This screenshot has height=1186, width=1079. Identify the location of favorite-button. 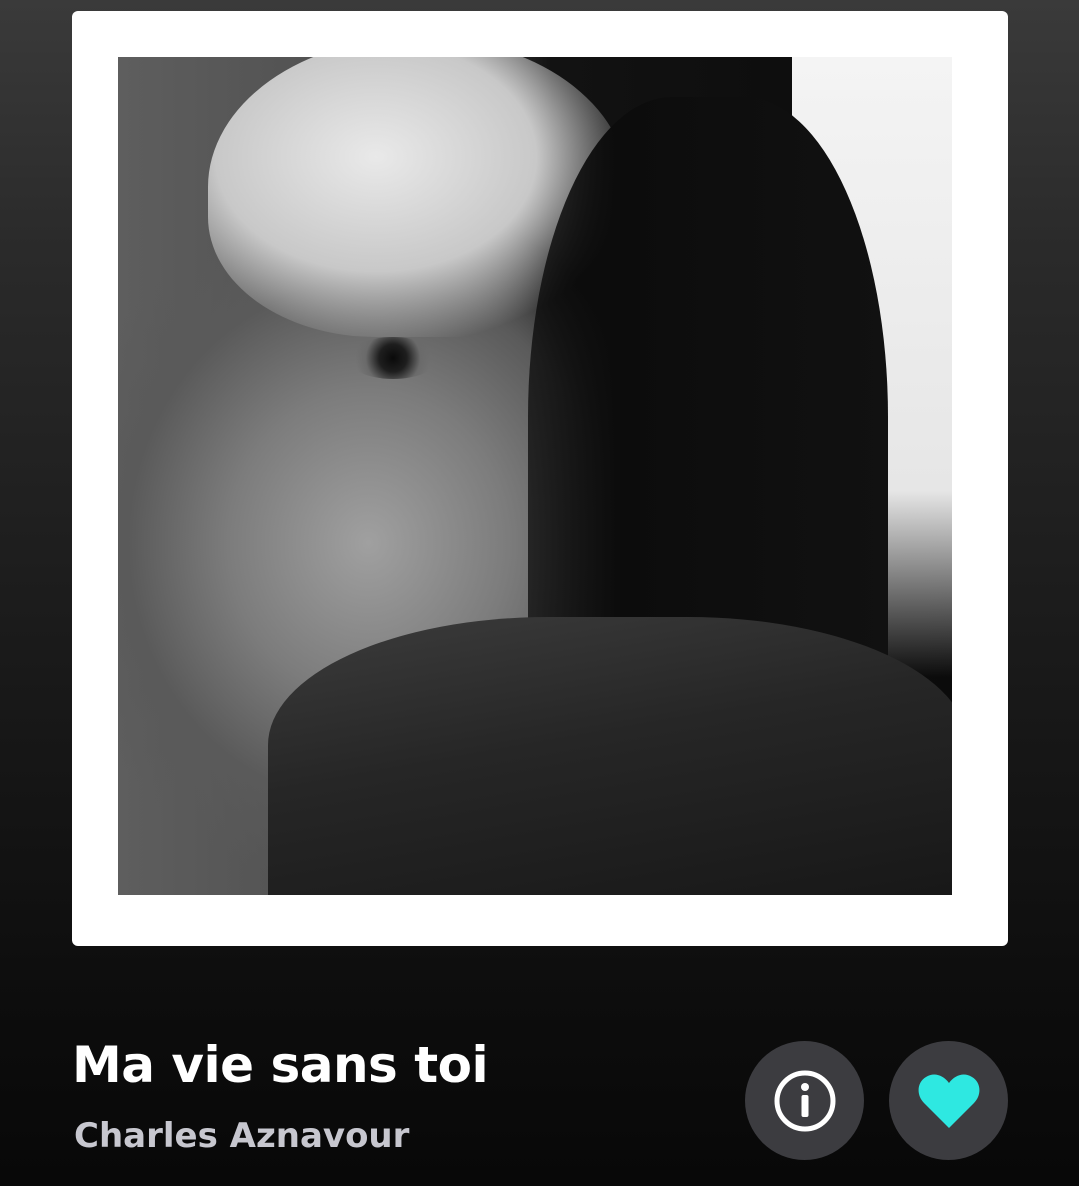
(948, 1100).